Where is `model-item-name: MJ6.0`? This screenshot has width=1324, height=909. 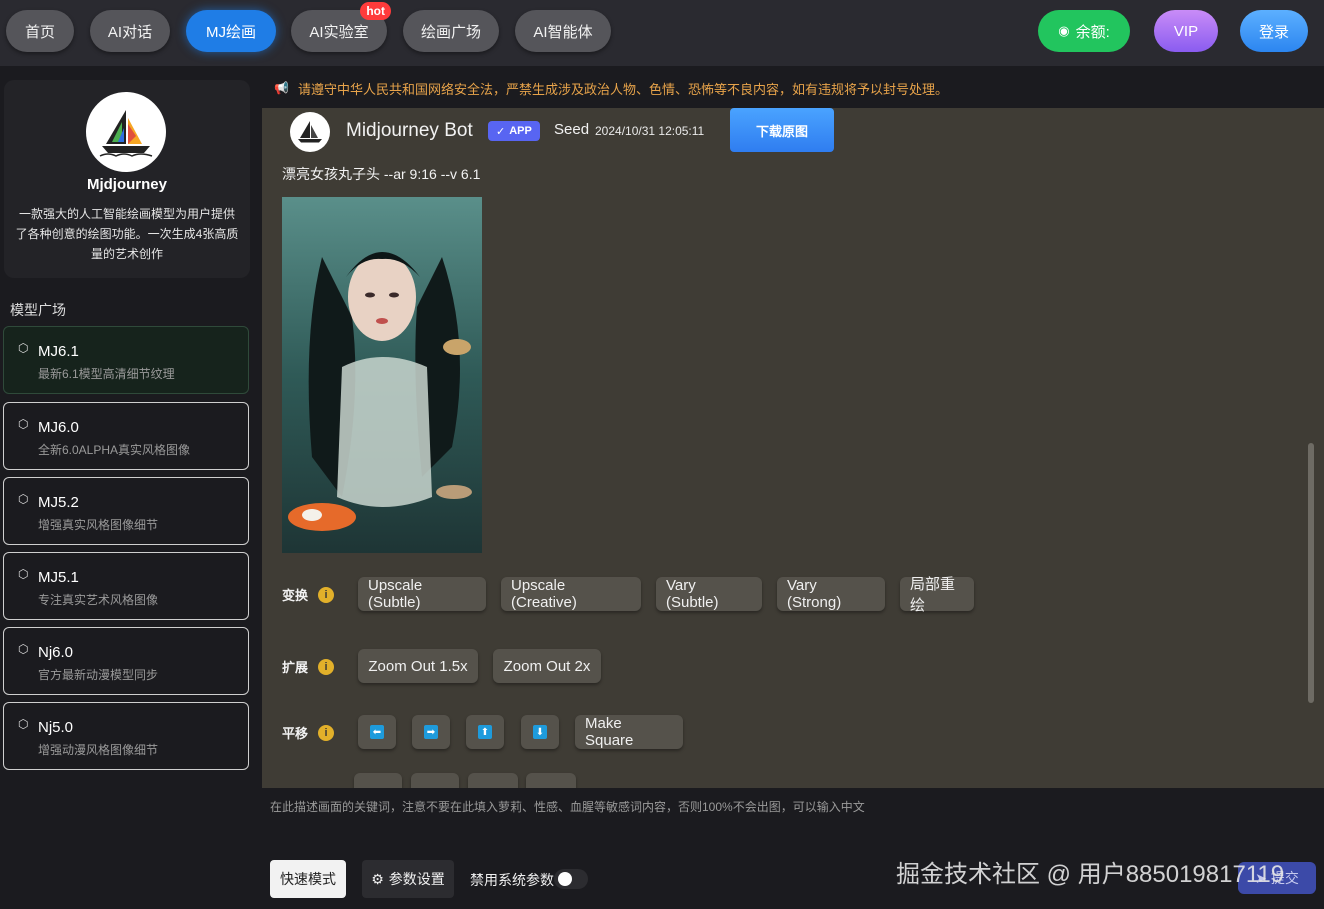
model-item-name: MJ6.0 is located at coordinates (58, 427).